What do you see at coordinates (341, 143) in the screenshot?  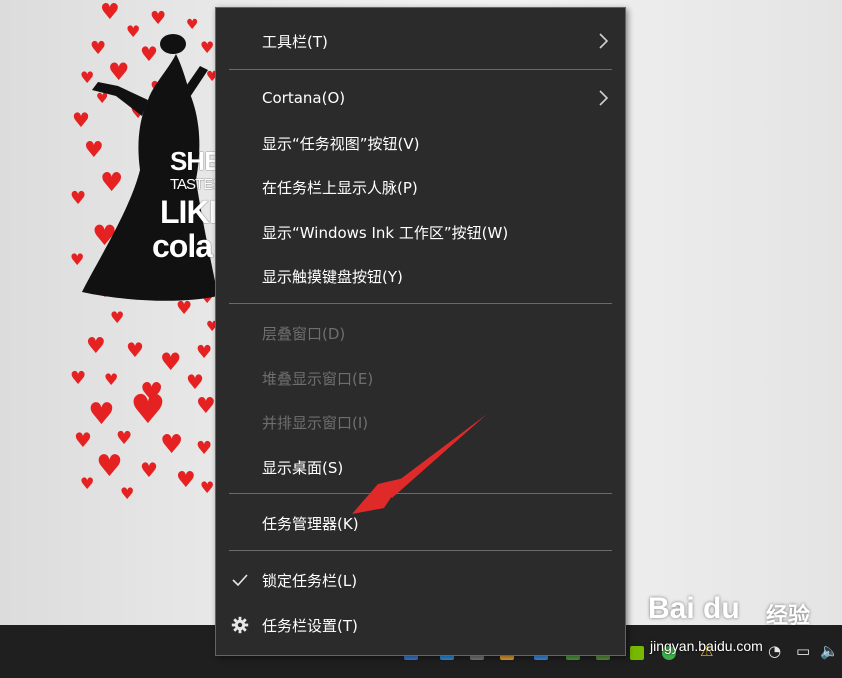 I see `menu-item-label: 显示“任务视图”按钮(V)` at bounding box center [341, 143].